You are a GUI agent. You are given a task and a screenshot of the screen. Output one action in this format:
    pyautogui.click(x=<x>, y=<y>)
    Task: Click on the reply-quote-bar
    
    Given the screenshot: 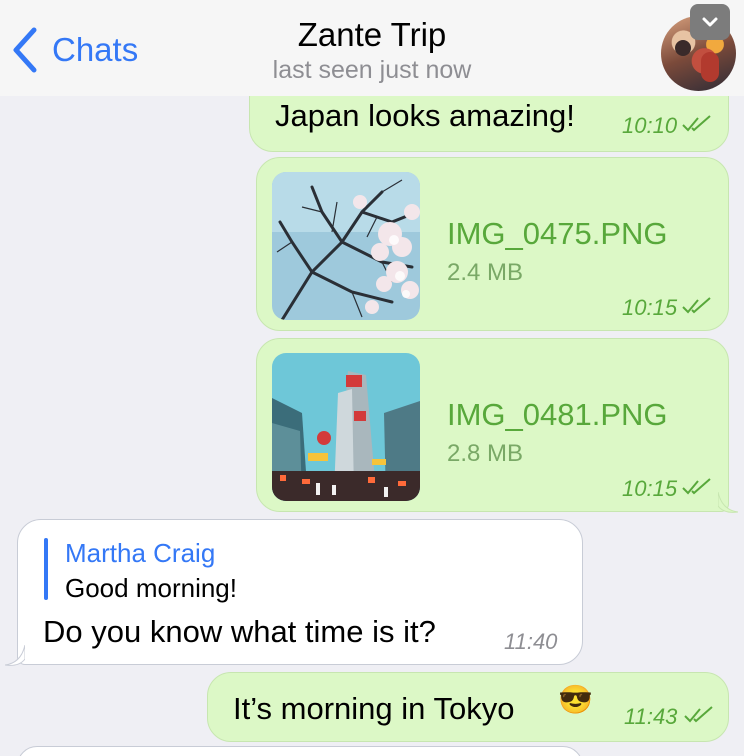 What is the action you would take?
    pyautogui.click(x=46, y=569)
    